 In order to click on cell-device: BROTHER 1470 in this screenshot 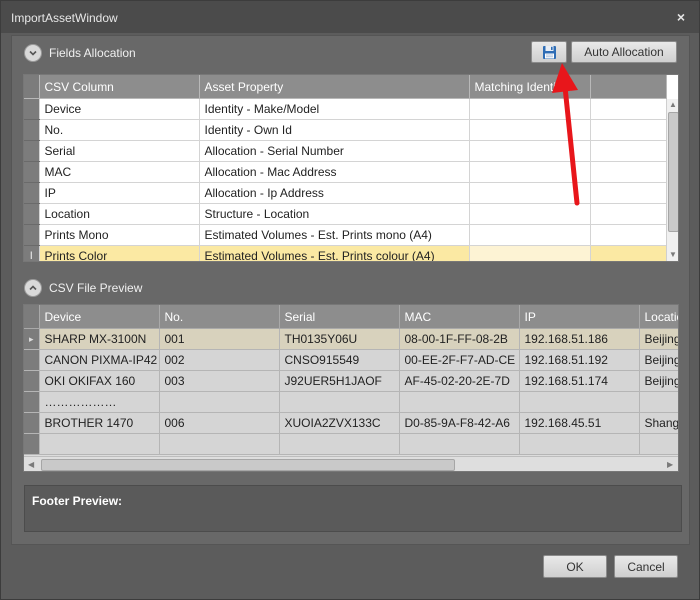, I will do `click(99, 423)`.